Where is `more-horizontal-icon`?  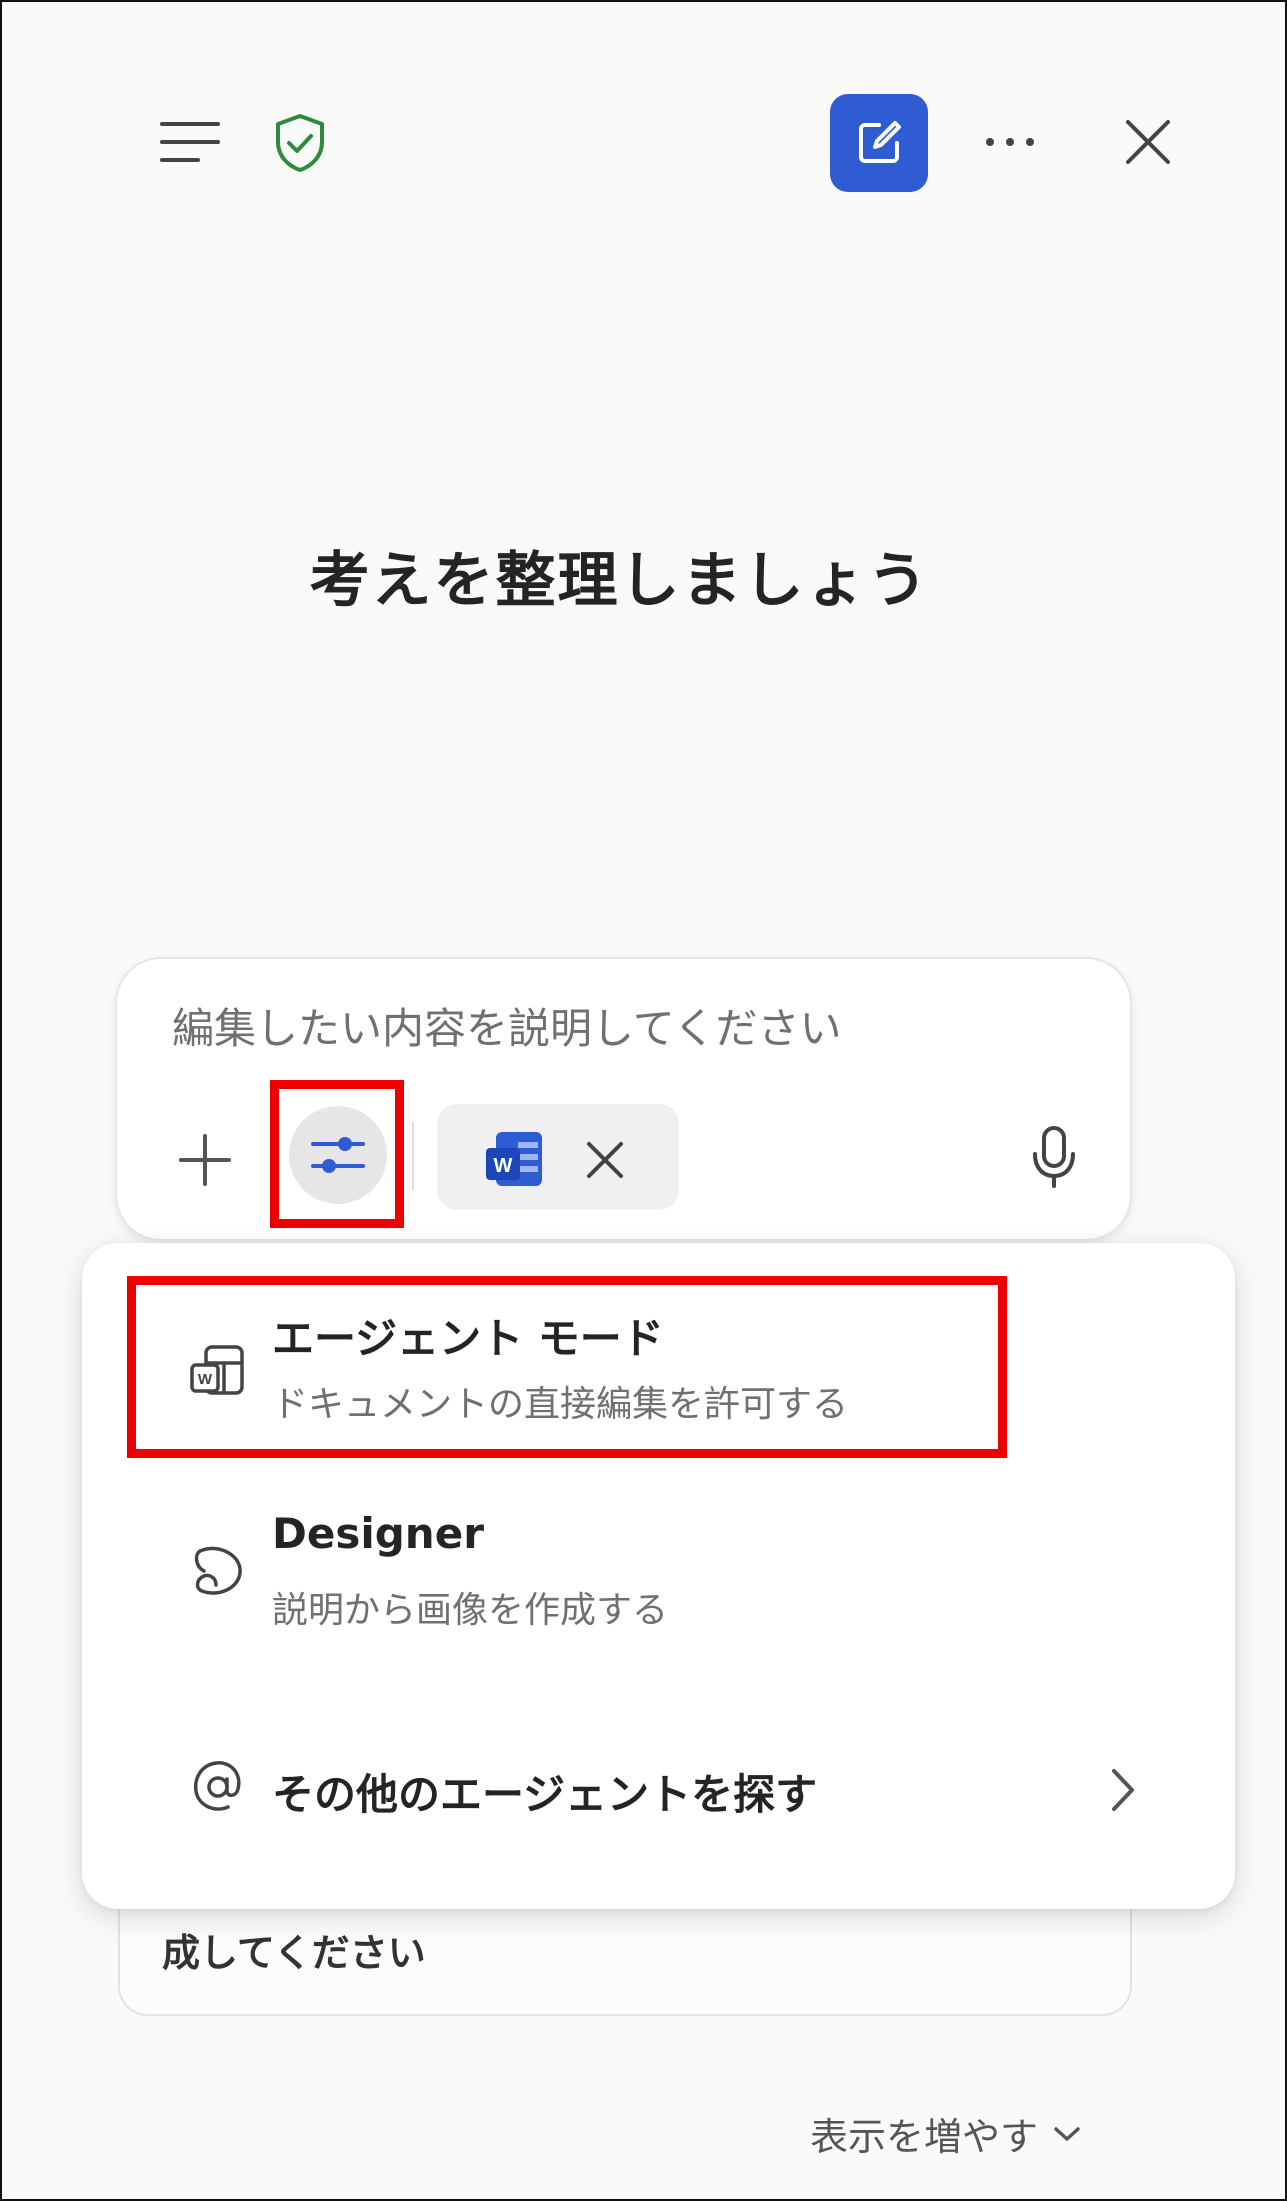 more-horizontal-icon is located at coordinates (1010, 142).